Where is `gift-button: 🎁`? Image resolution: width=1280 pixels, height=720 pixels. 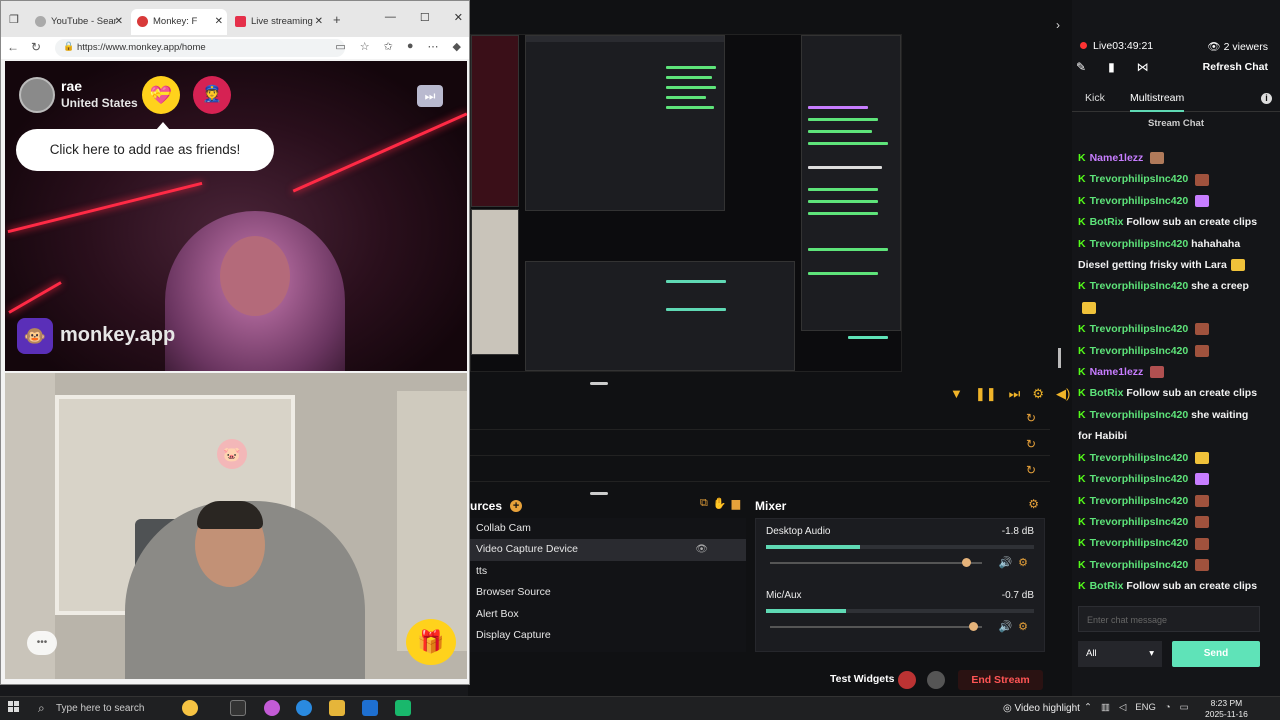
gift-button: 🎁 is located at coordinates (431, 642).